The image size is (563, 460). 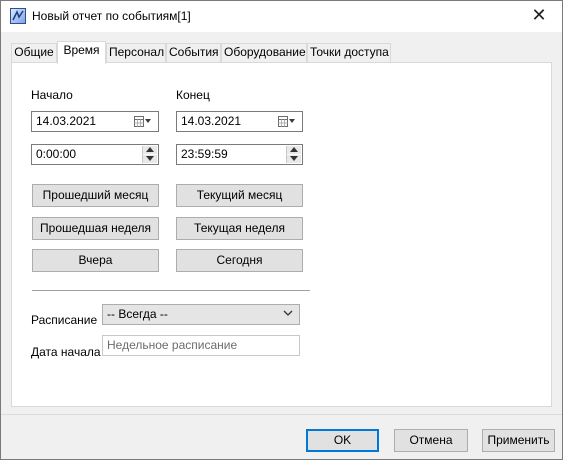 I want to click on window-title: Новый отчет по событиям[1], so click(x=111, y=16).